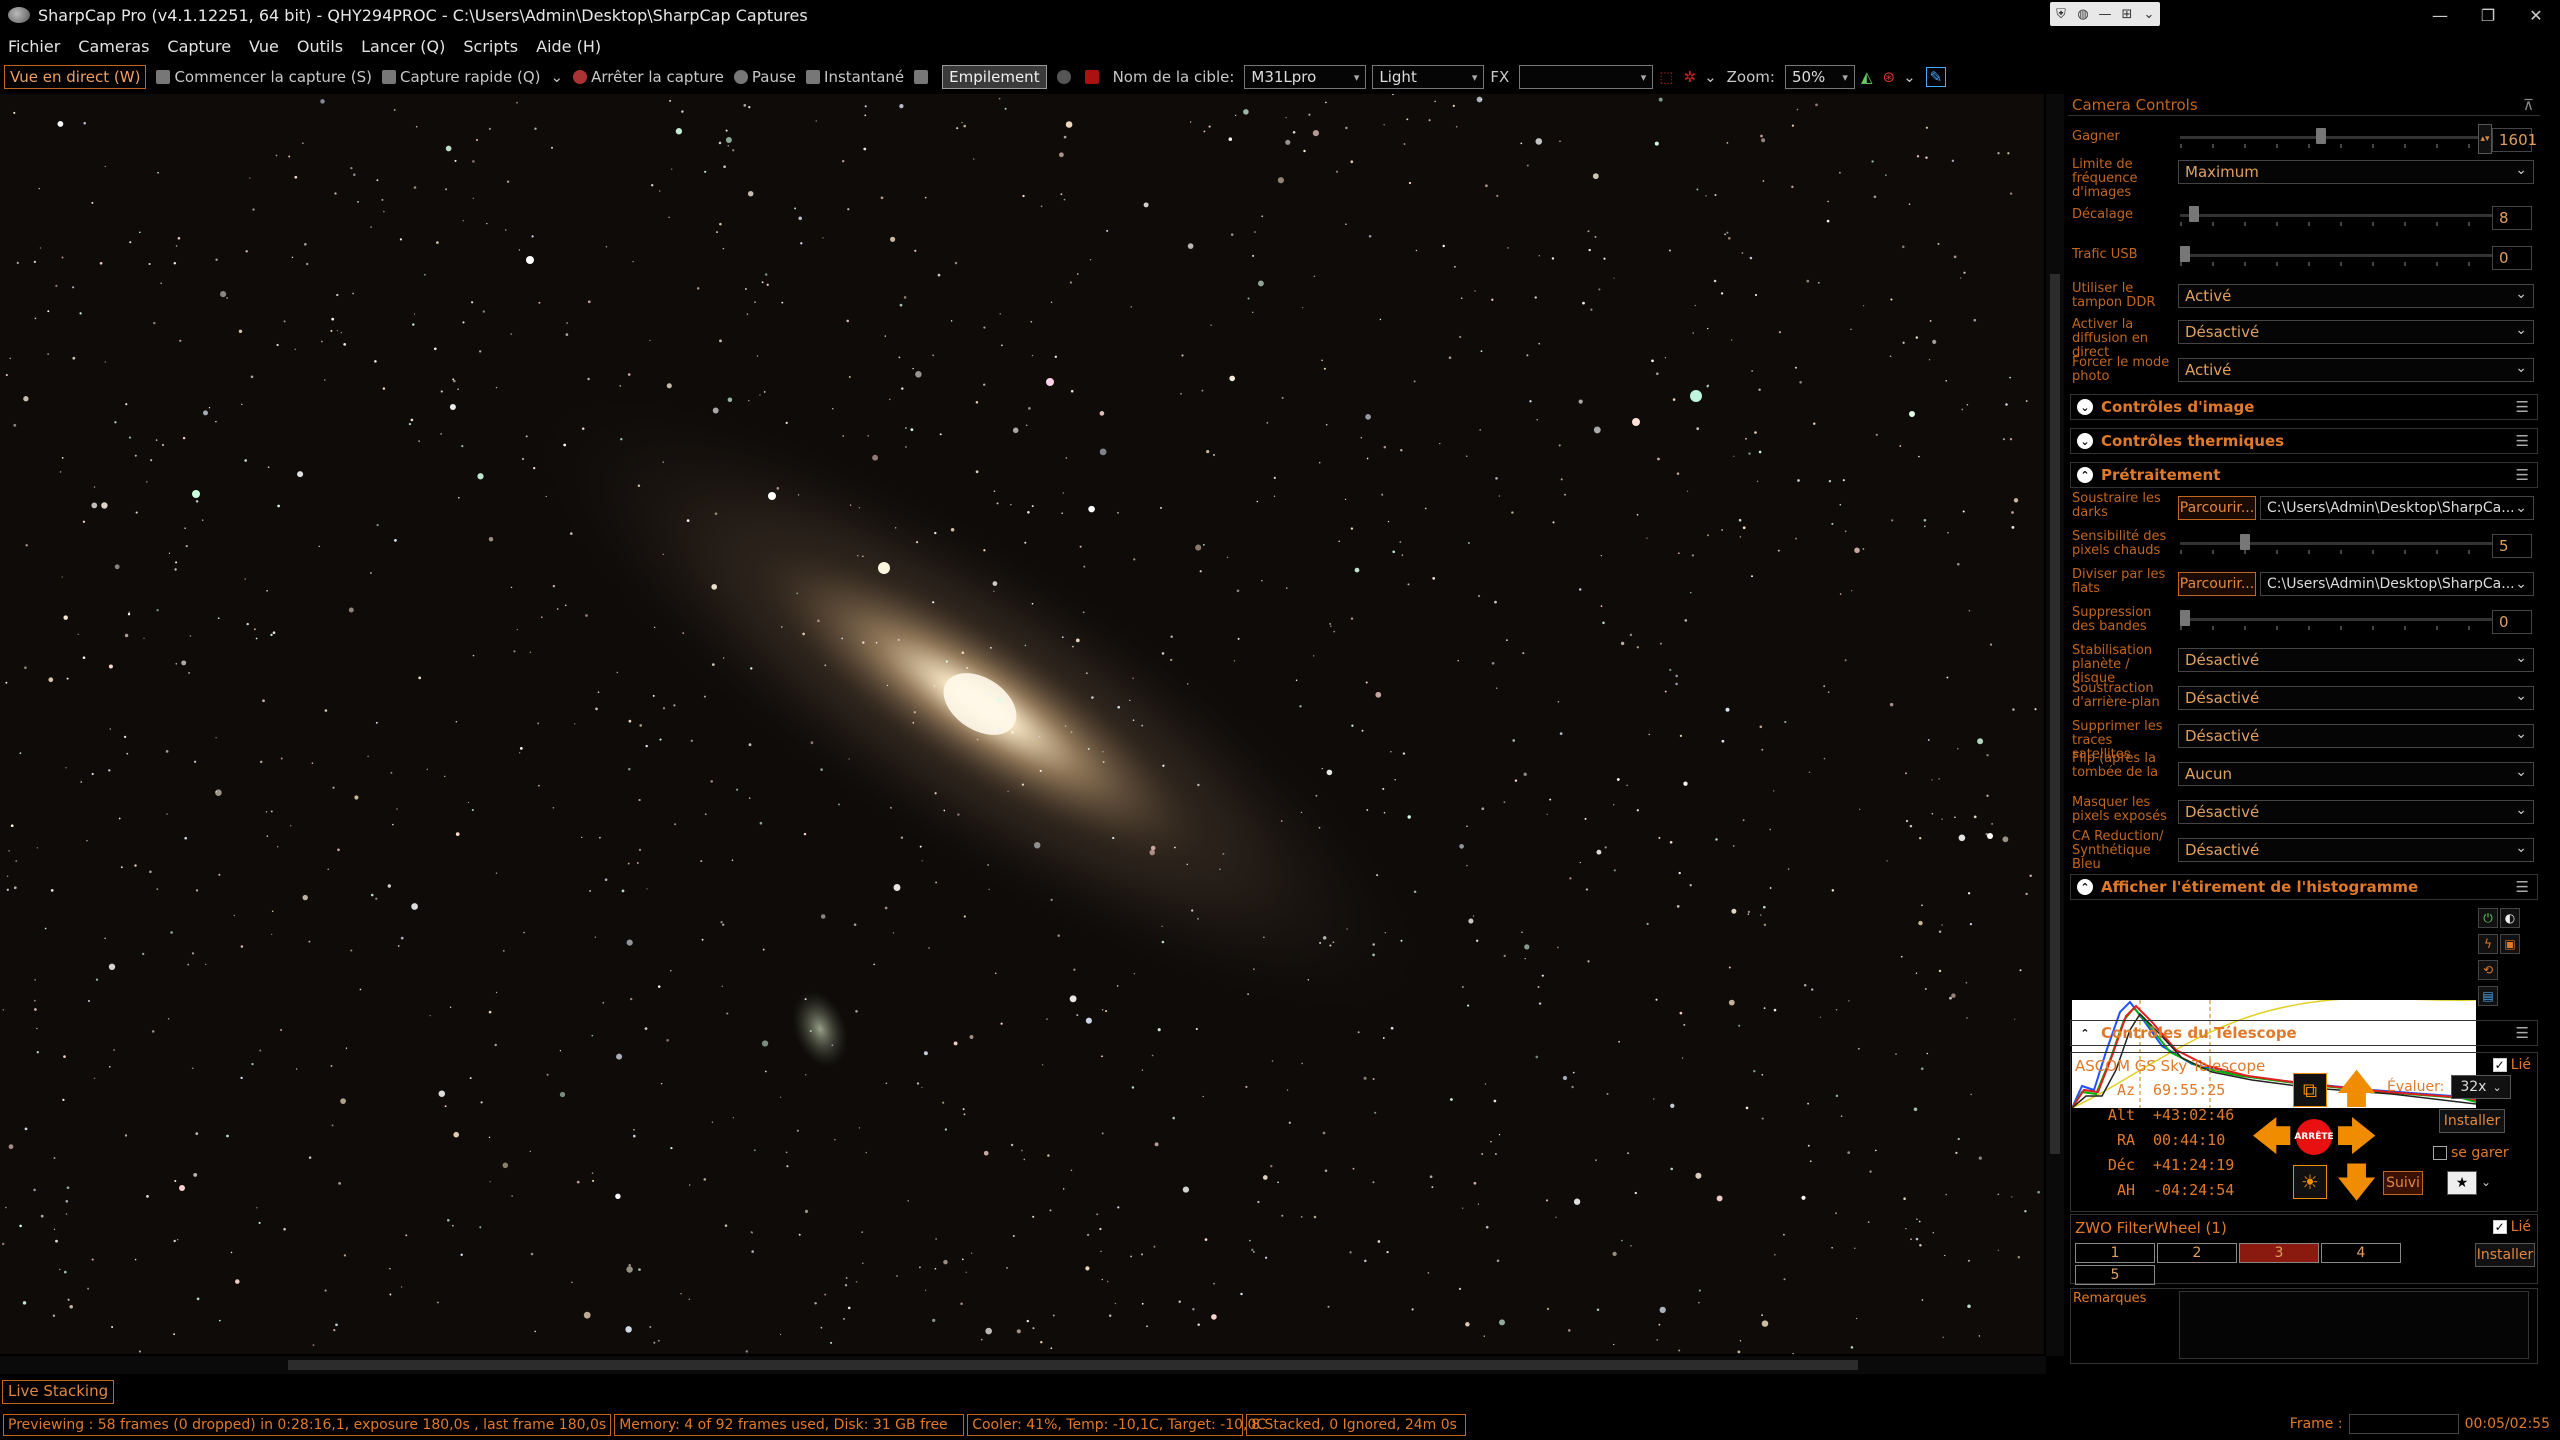 The width and height of the screenshot is (2560, 1440). What do you see at coordinates (1305, 77) in the screenshot?
I see `target-name-combo: M31Lpro` at bounding box center [1305, 77].